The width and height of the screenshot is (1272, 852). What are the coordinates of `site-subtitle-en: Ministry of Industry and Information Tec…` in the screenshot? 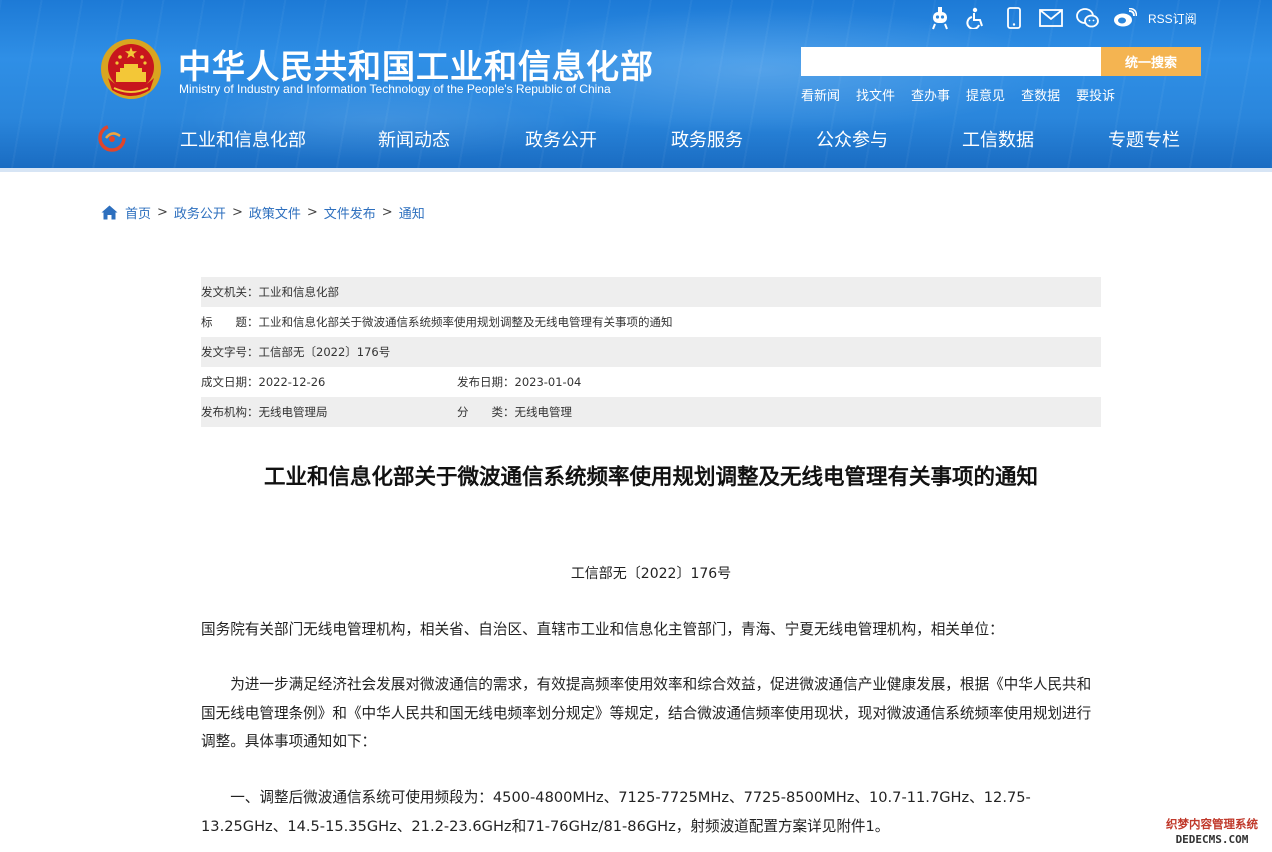 It's located at (395, 89).